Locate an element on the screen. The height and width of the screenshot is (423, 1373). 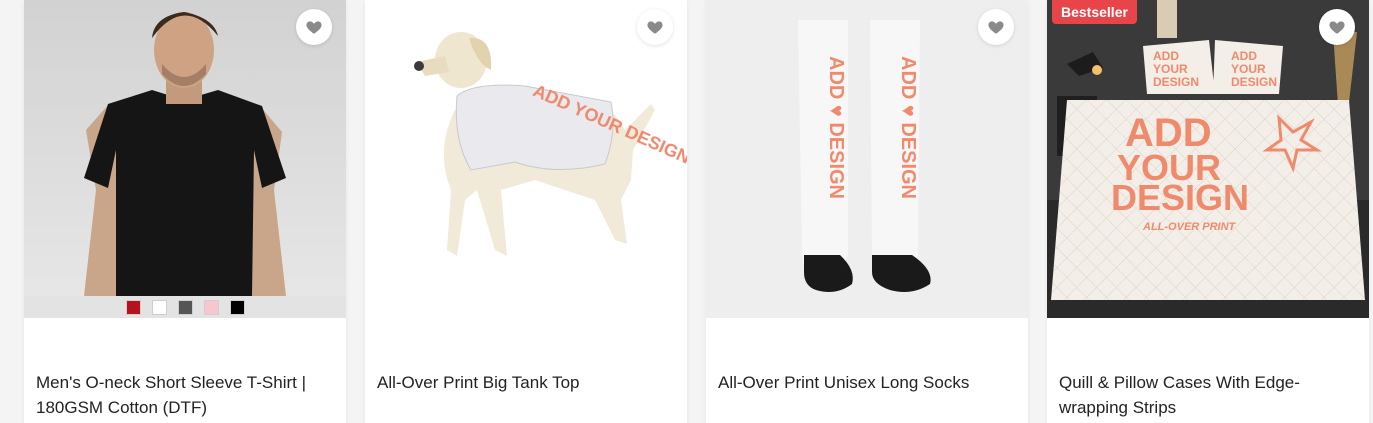
swatch-pink is located at coordinates (211, 307).